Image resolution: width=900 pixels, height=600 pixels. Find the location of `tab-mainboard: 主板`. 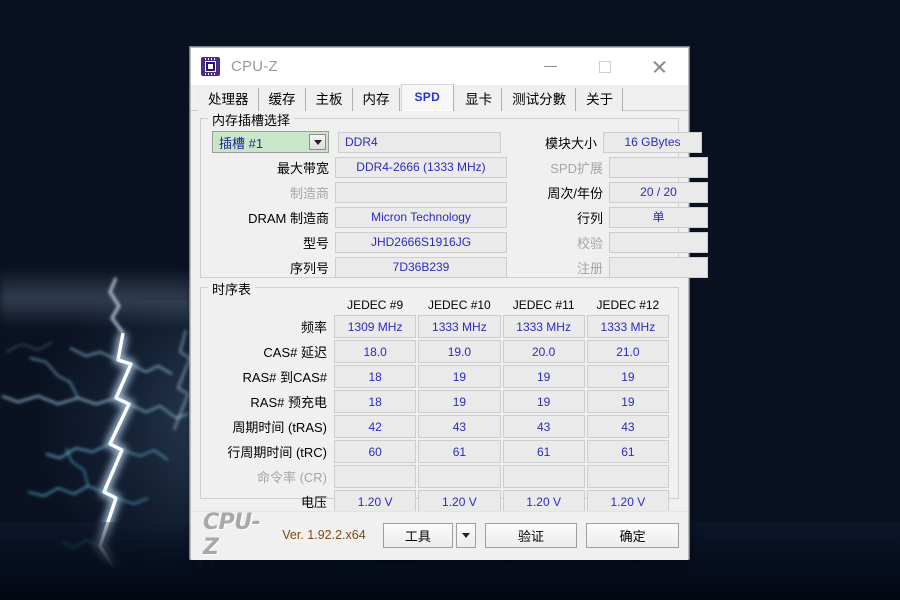

tab-mainboard: 主板 is located at coordinates (329, 99).